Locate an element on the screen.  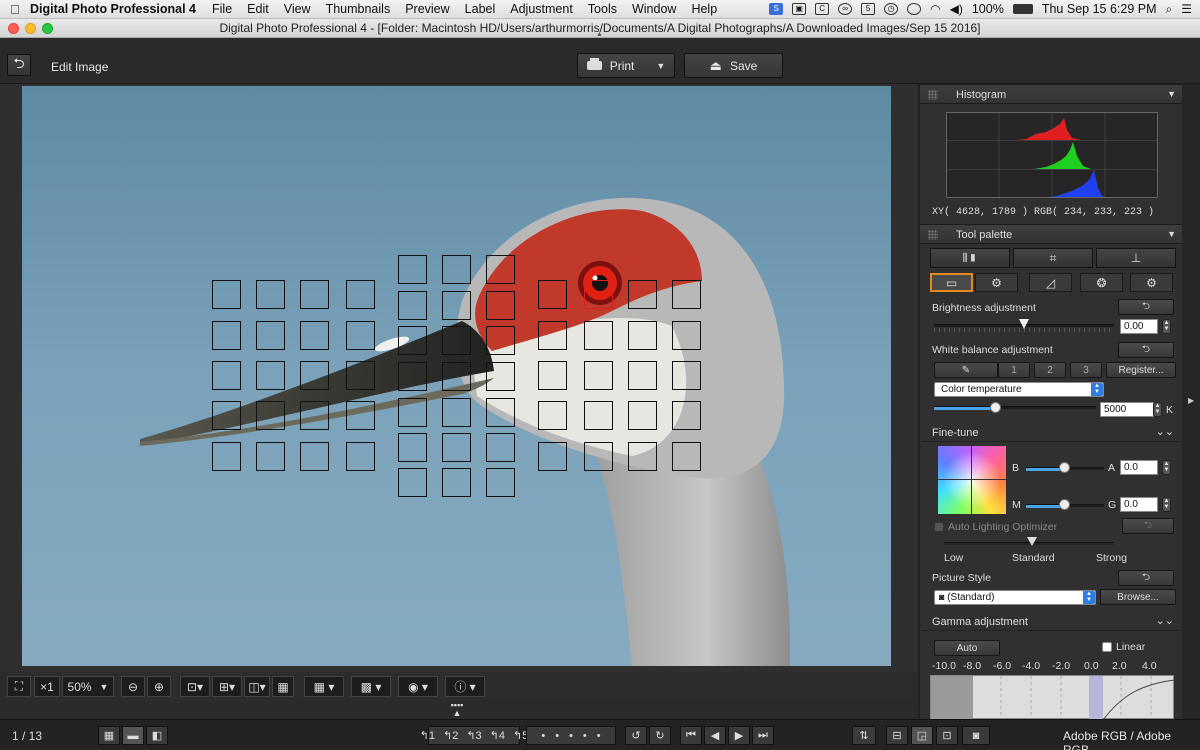
menu-tools: Tools is located at coordinates (602, 9).